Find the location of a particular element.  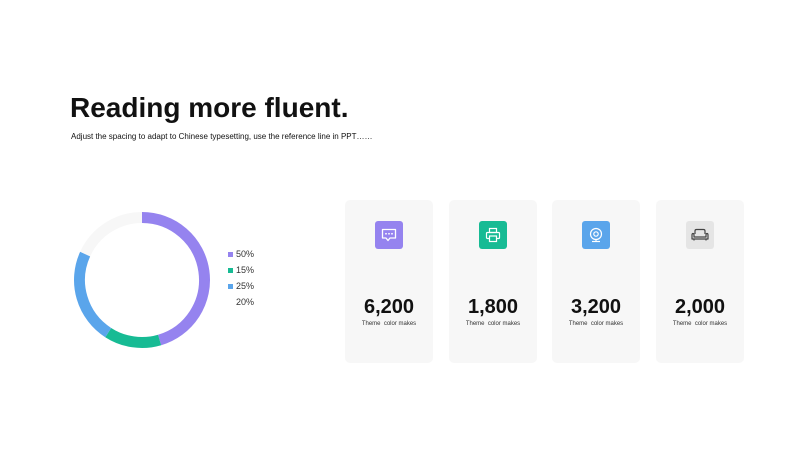

legend-item: 20% is located at coordinates (241, 302).